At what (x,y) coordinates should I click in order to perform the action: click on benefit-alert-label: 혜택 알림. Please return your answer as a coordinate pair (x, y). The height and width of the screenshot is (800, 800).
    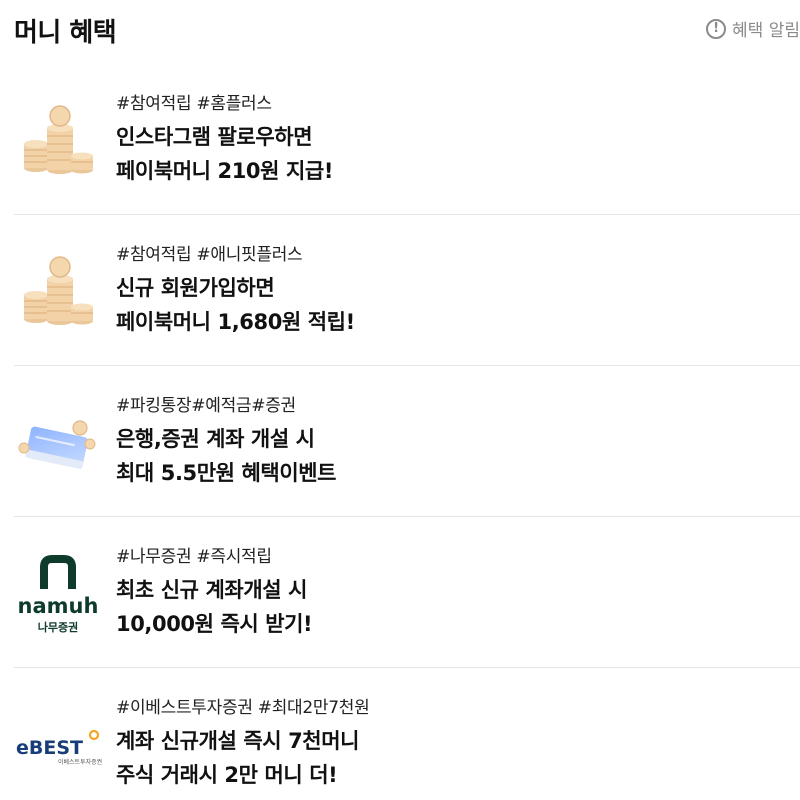
    Looking at the image, I should click on (766, 31).